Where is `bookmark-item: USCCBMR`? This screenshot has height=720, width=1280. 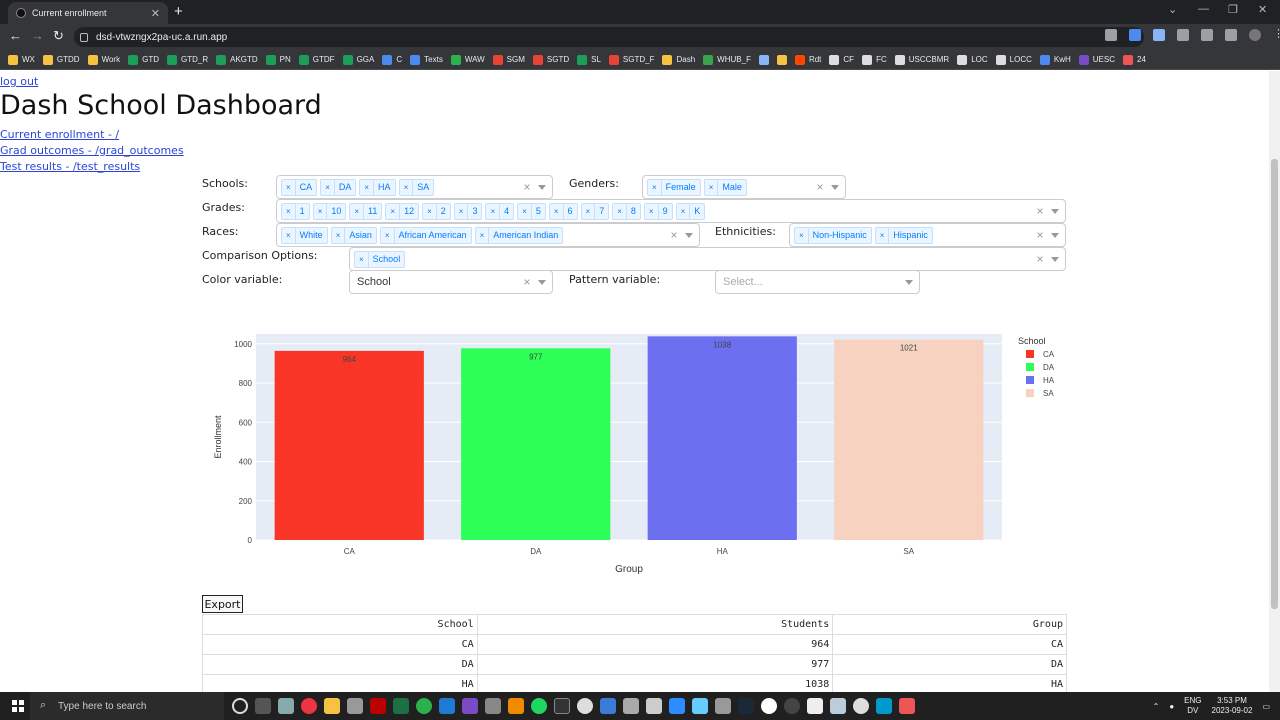
bookmark-item: USCCBMR is located at coordinates (921, 59).